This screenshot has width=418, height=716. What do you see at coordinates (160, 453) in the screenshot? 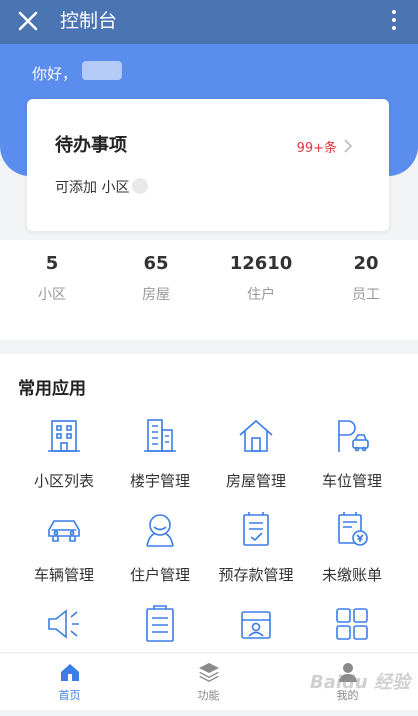
I see `app-building-management: 楼宇管理` at bounding box center [160, 453].